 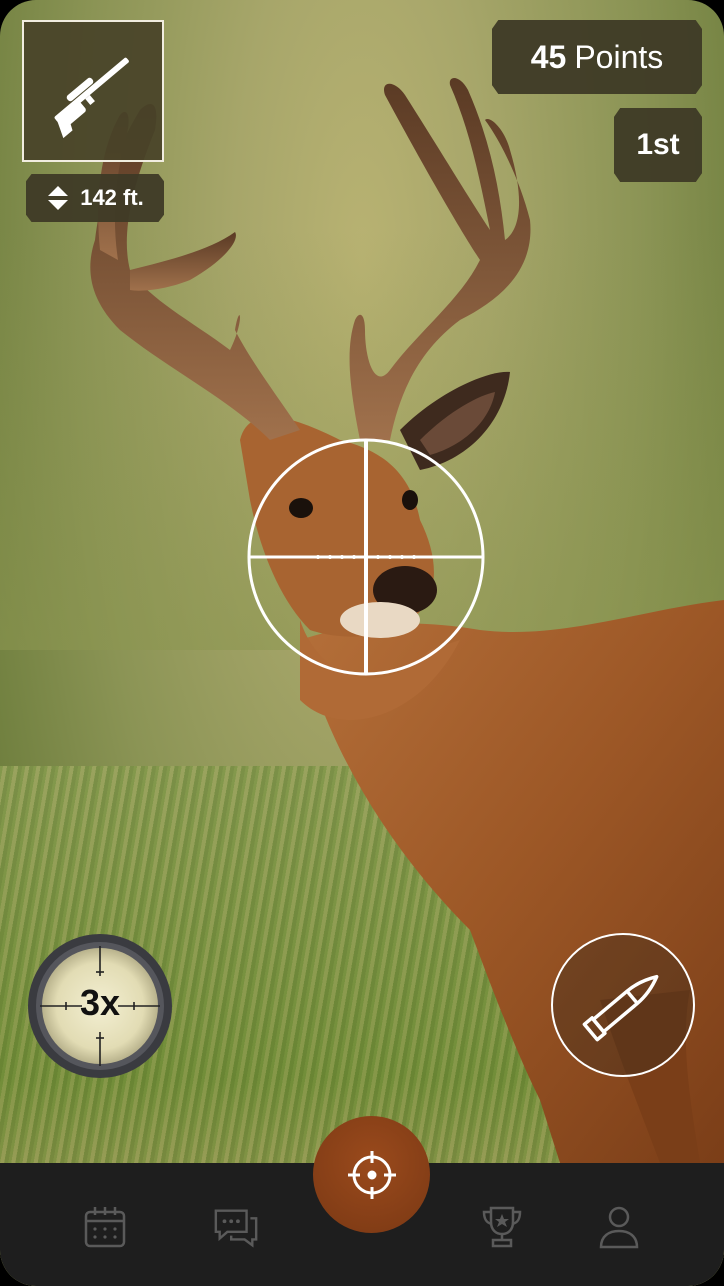 I want to click on weapon-selector-button, so click(x=93, y=91).